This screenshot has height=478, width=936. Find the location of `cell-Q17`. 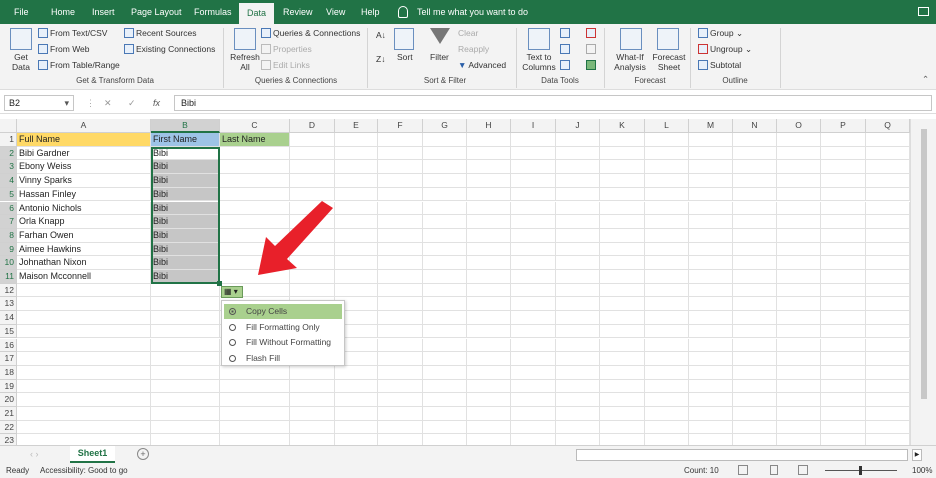

cell-Q17 is located at coordinates (888, 359).